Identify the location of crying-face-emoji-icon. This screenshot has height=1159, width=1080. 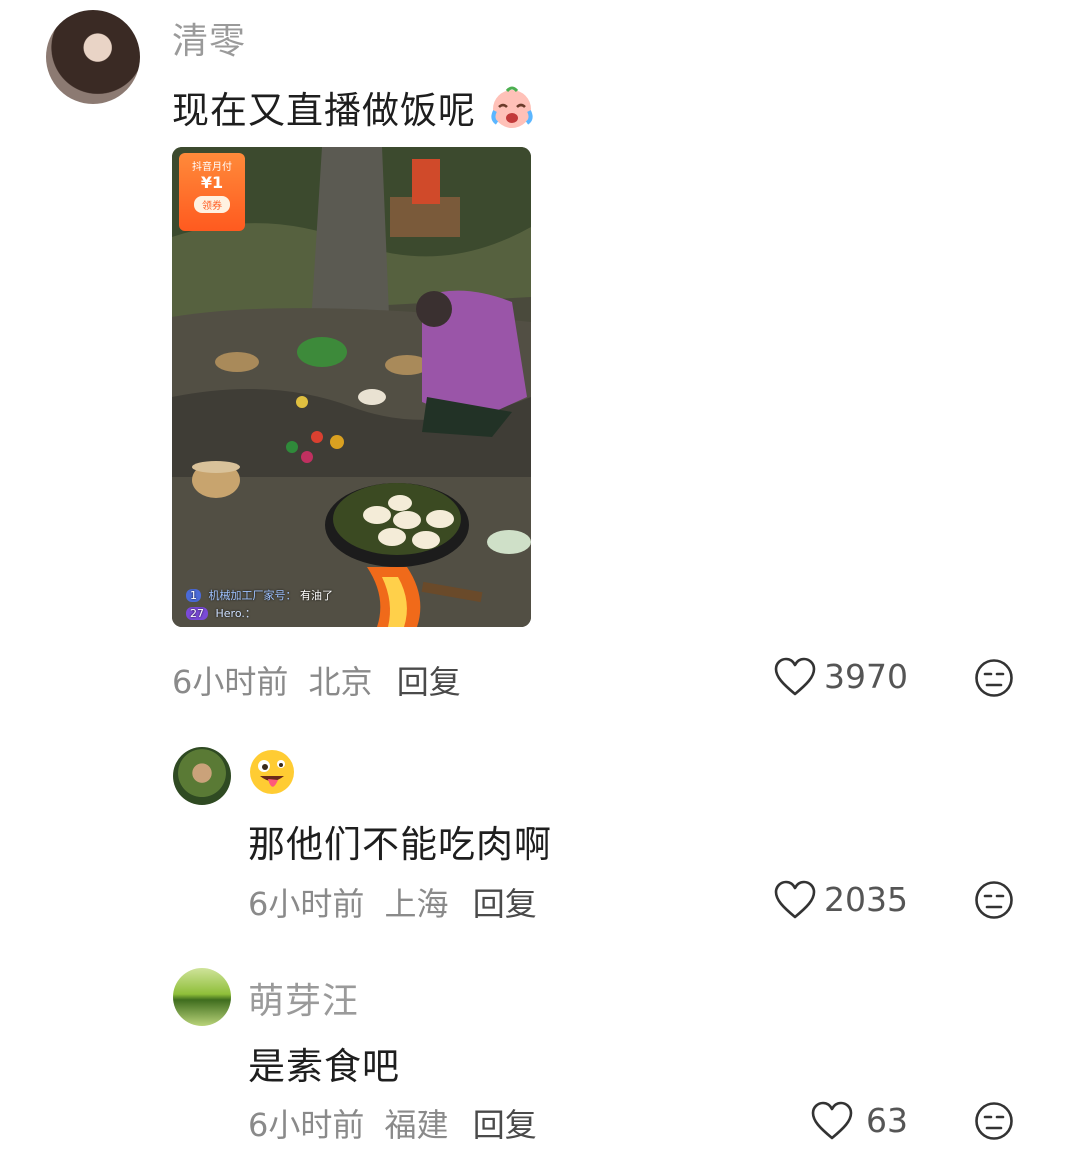
(512, 107).